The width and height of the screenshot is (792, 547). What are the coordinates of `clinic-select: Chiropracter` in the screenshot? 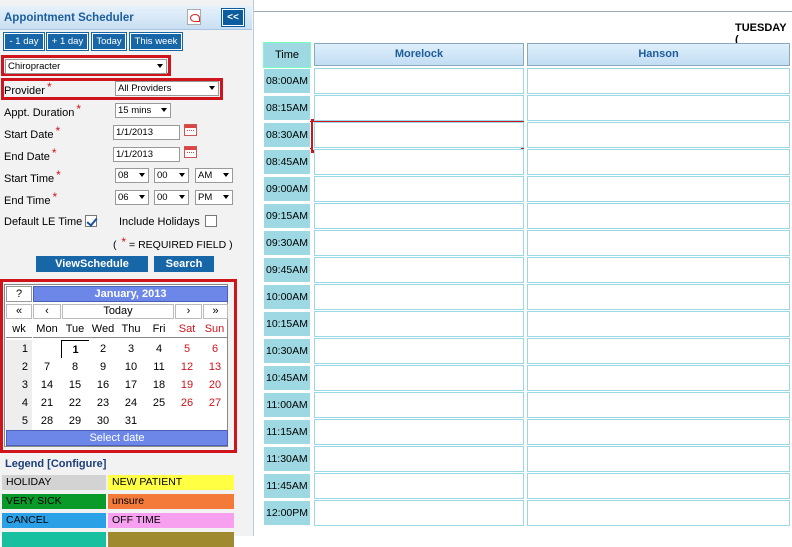 It's located at (86, 66).